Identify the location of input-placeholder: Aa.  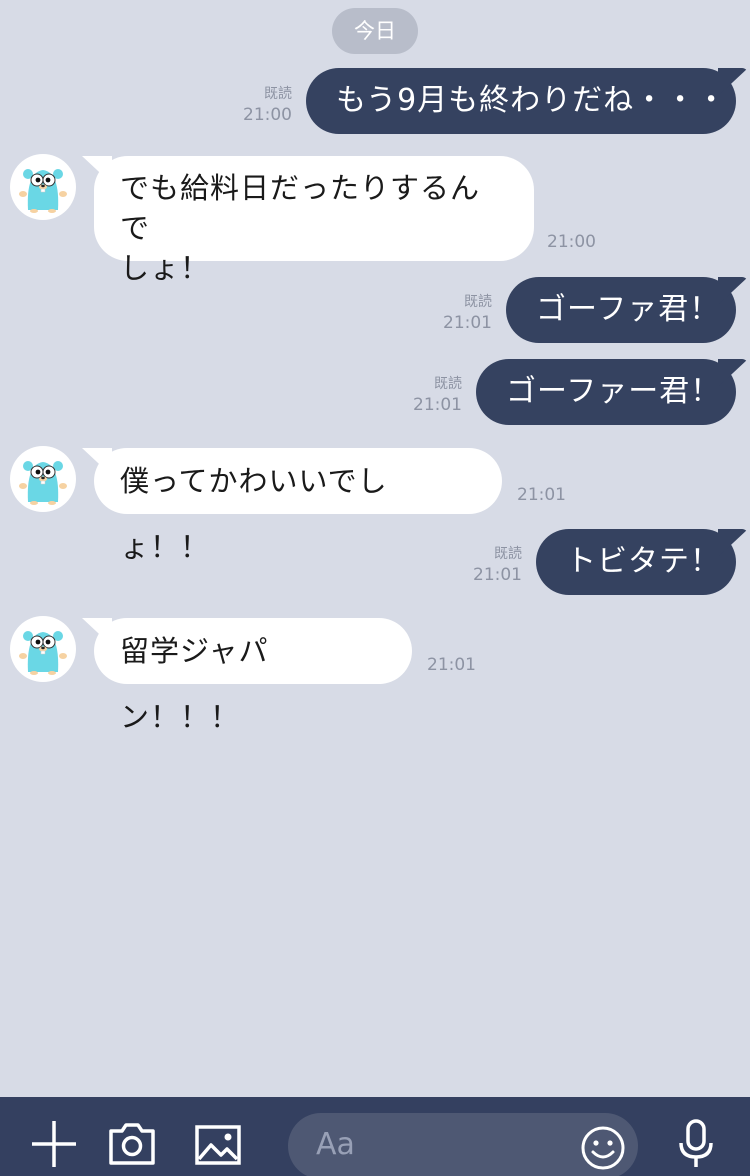
(335, 1144).